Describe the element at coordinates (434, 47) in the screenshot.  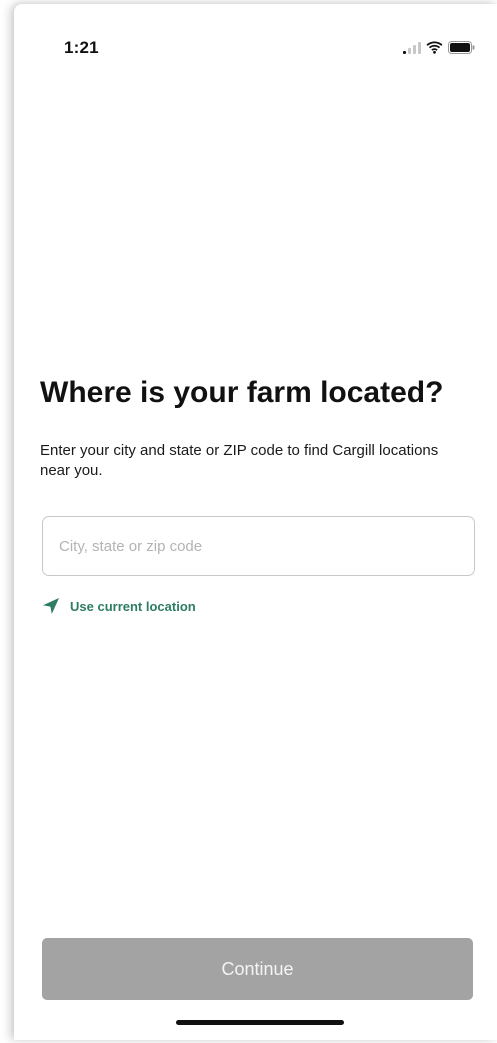
I see `wifi-icon` at that location.